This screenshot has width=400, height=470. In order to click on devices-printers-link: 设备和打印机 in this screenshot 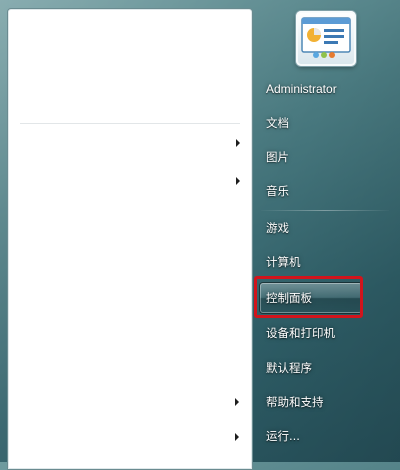, I will do `click(300, 333)`.